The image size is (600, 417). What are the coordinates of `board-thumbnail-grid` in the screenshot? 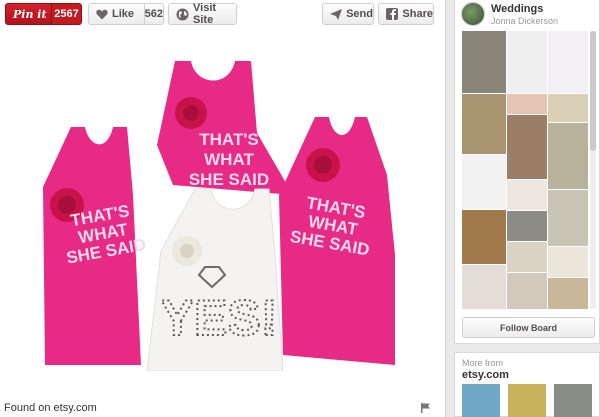 It's located at (525, 170).